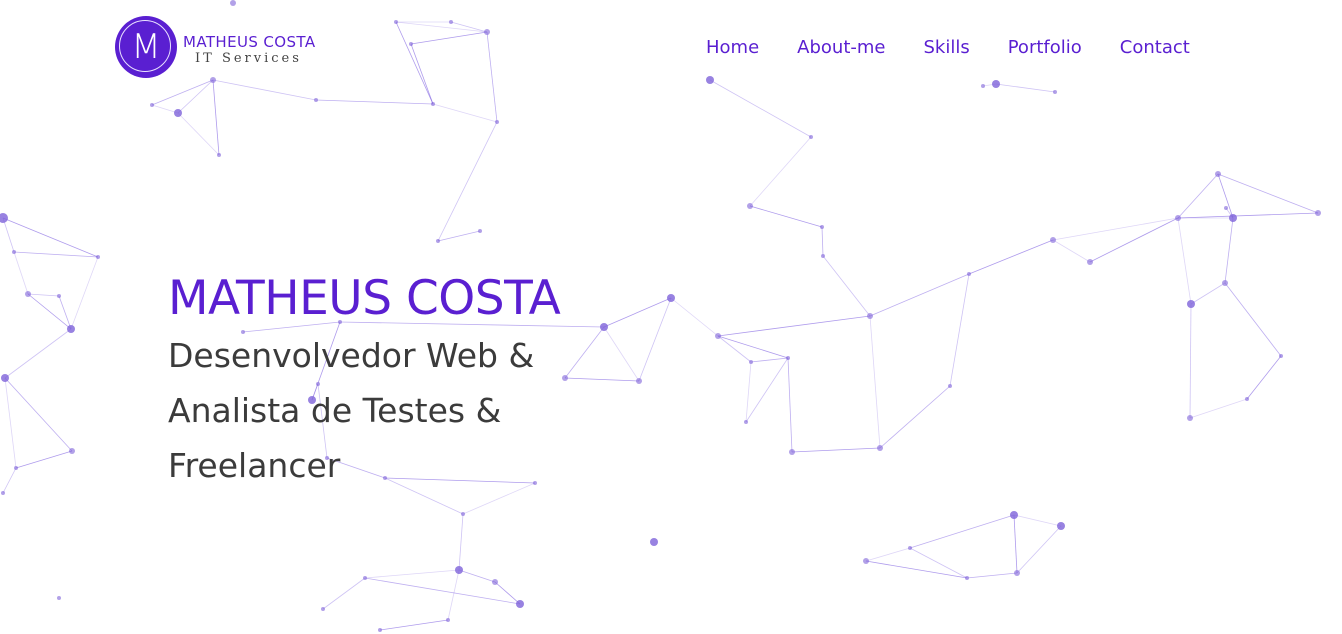 The height and width of the screenshot is (634, 1342). I want to click on nav-contact: Contact, so click(1155, 48).